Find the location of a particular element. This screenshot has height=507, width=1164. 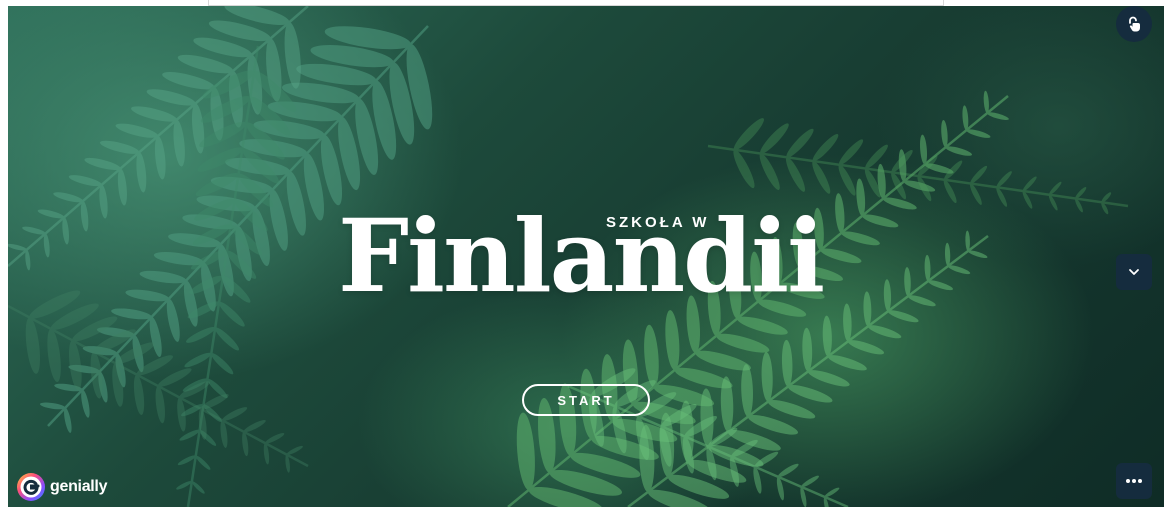

ellipsis-icon is located at coordinates (1134, 481).